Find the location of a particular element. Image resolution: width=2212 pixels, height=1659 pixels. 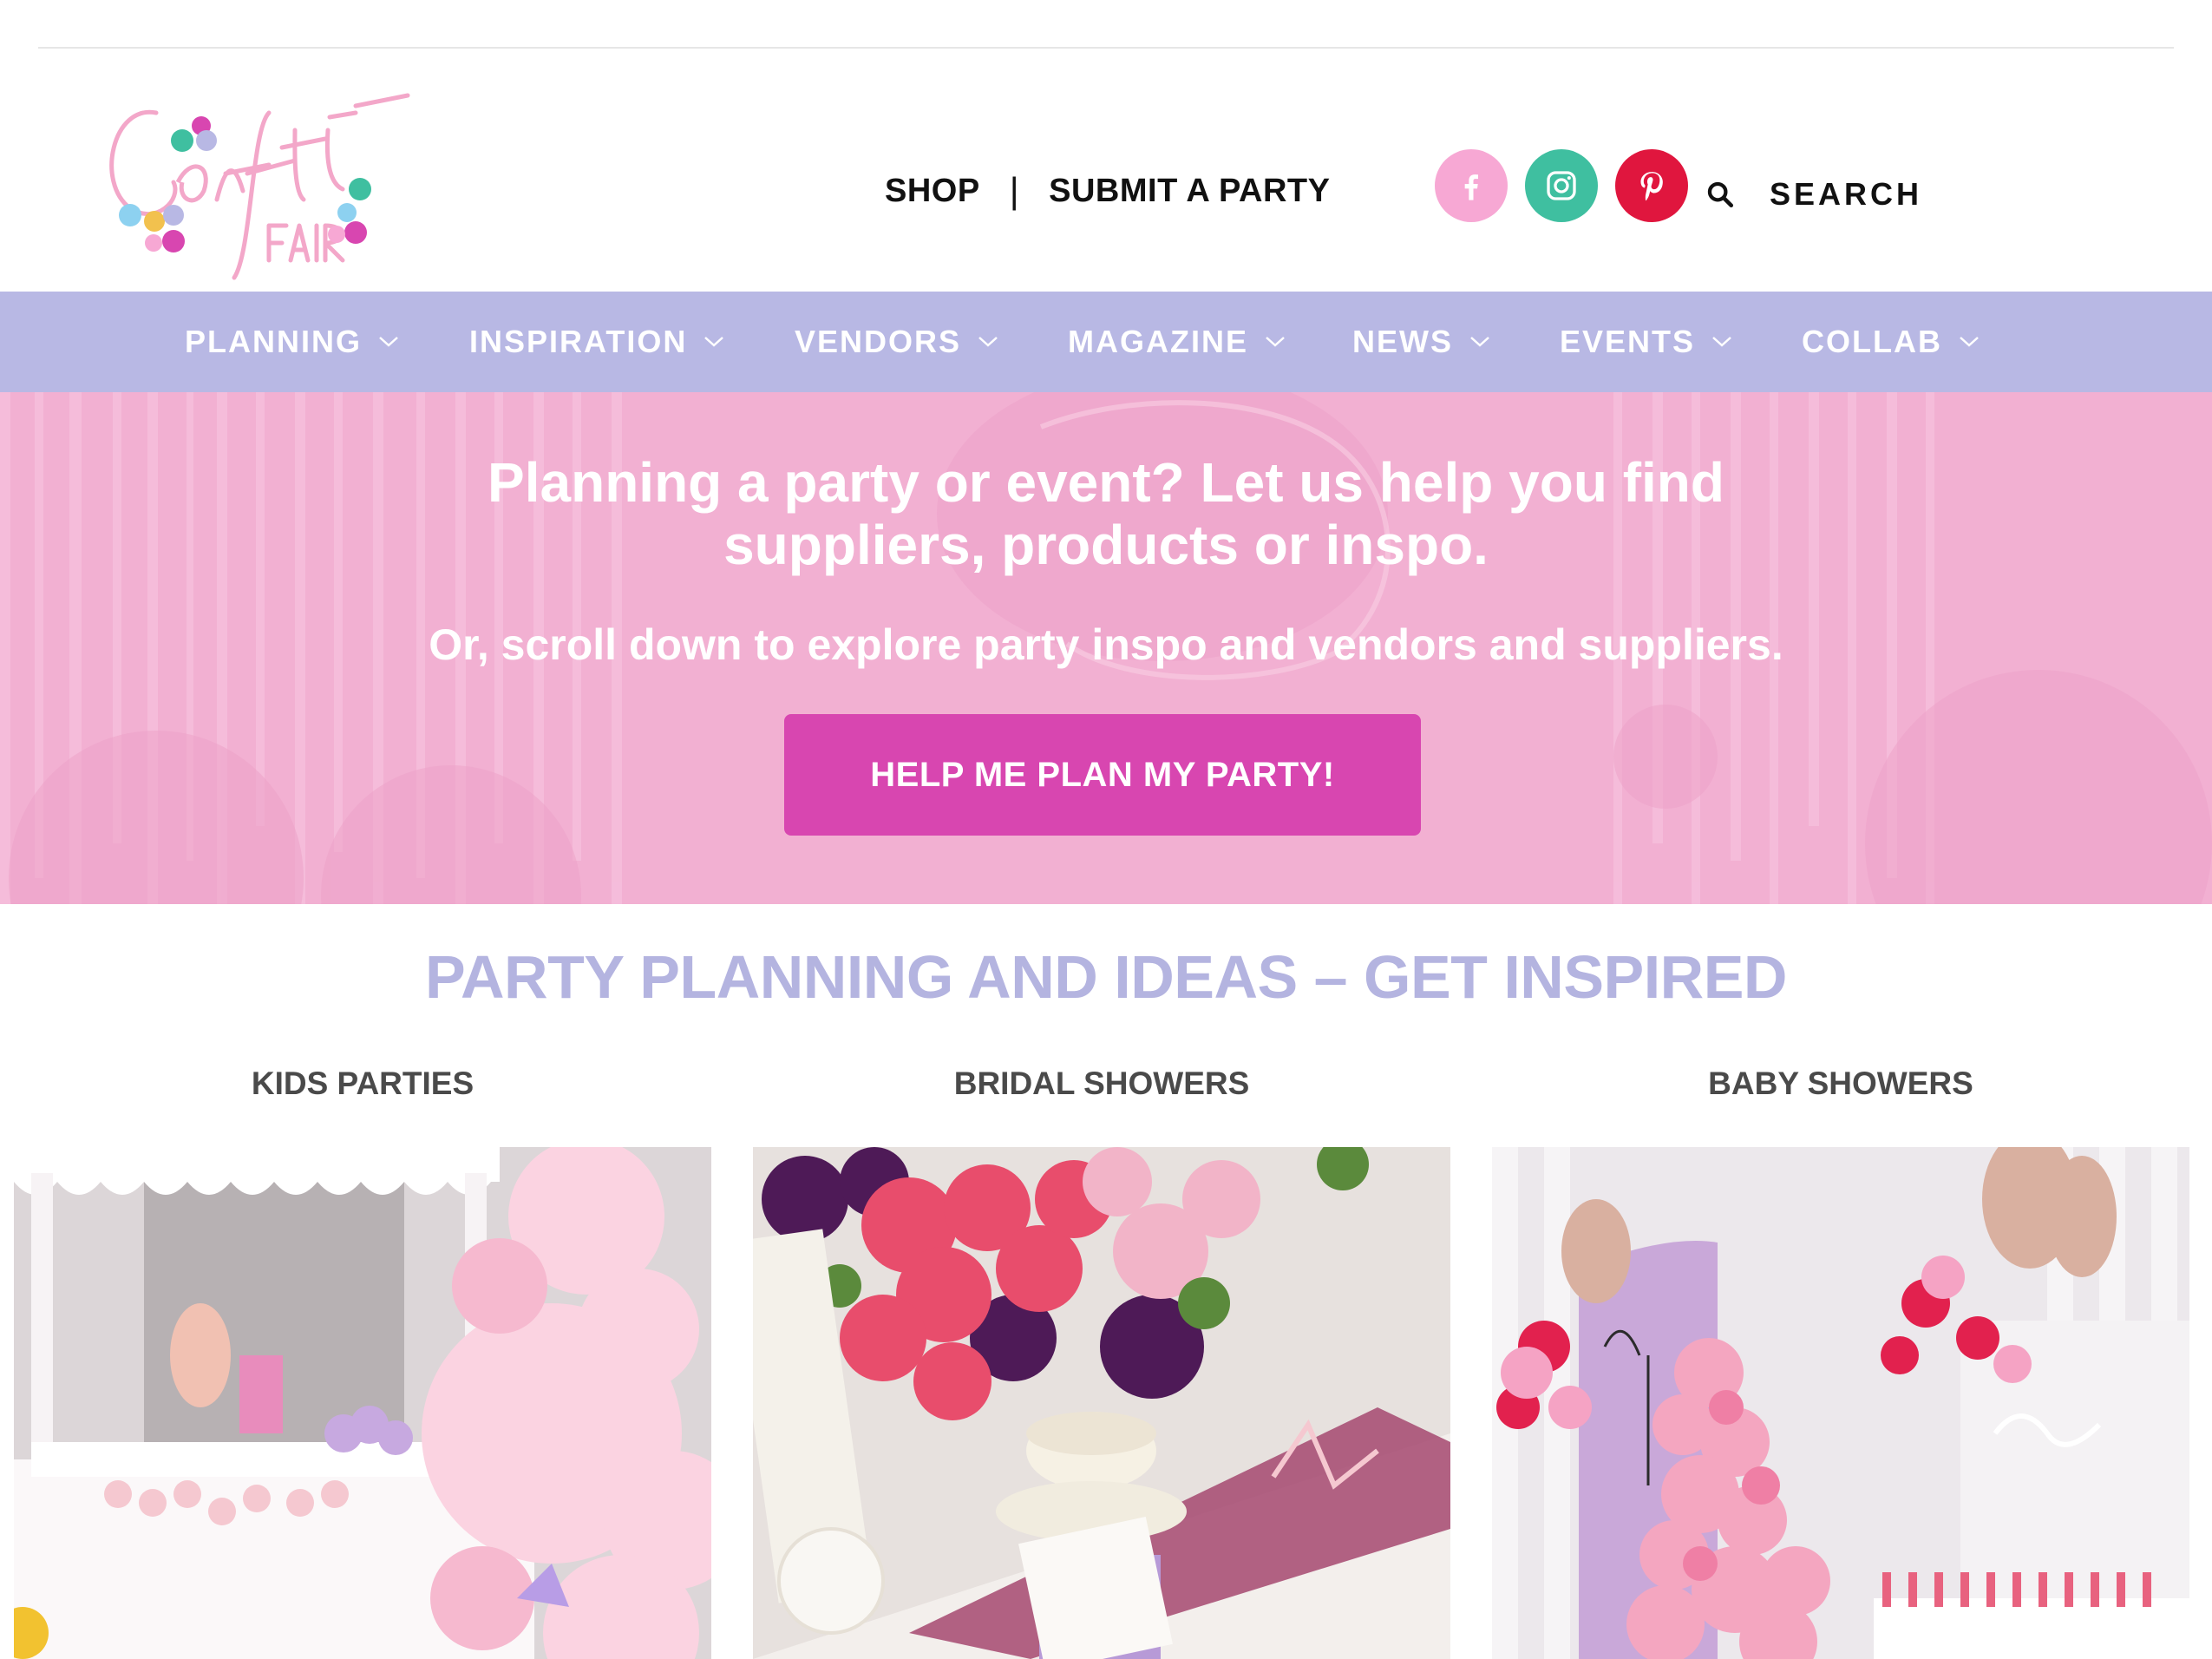

nav-item-magazine: MAGAZINE is located at coordinates (1177, 342).